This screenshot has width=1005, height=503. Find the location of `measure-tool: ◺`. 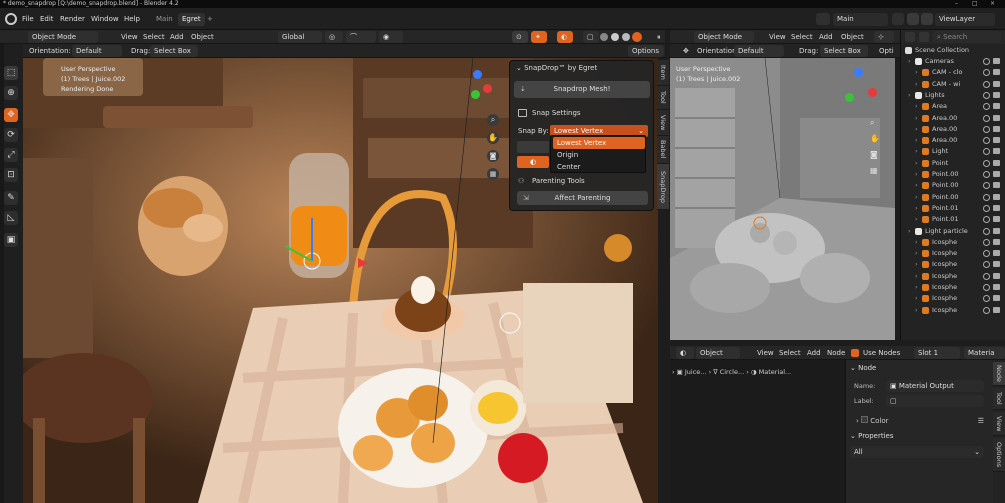

measure-tool: ◺ is located at coordinates (11, 218).